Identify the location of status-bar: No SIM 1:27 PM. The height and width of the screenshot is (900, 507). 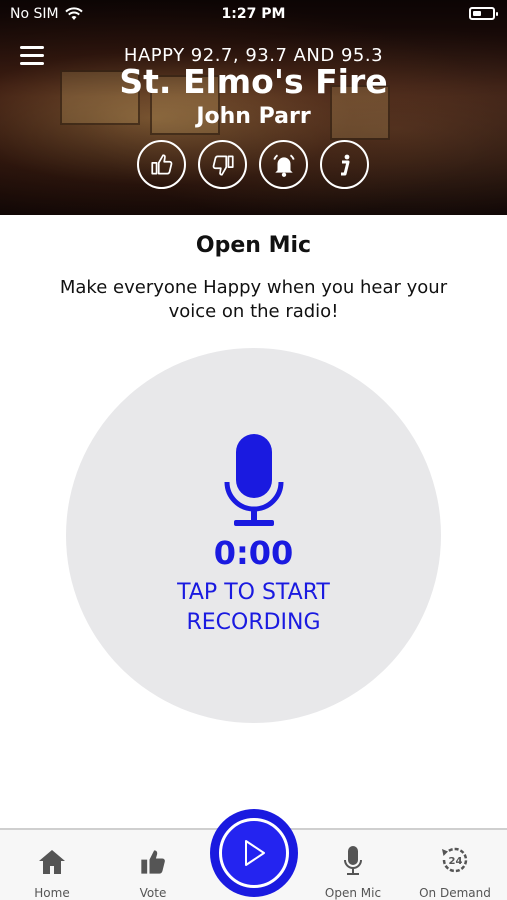
(253, 15).